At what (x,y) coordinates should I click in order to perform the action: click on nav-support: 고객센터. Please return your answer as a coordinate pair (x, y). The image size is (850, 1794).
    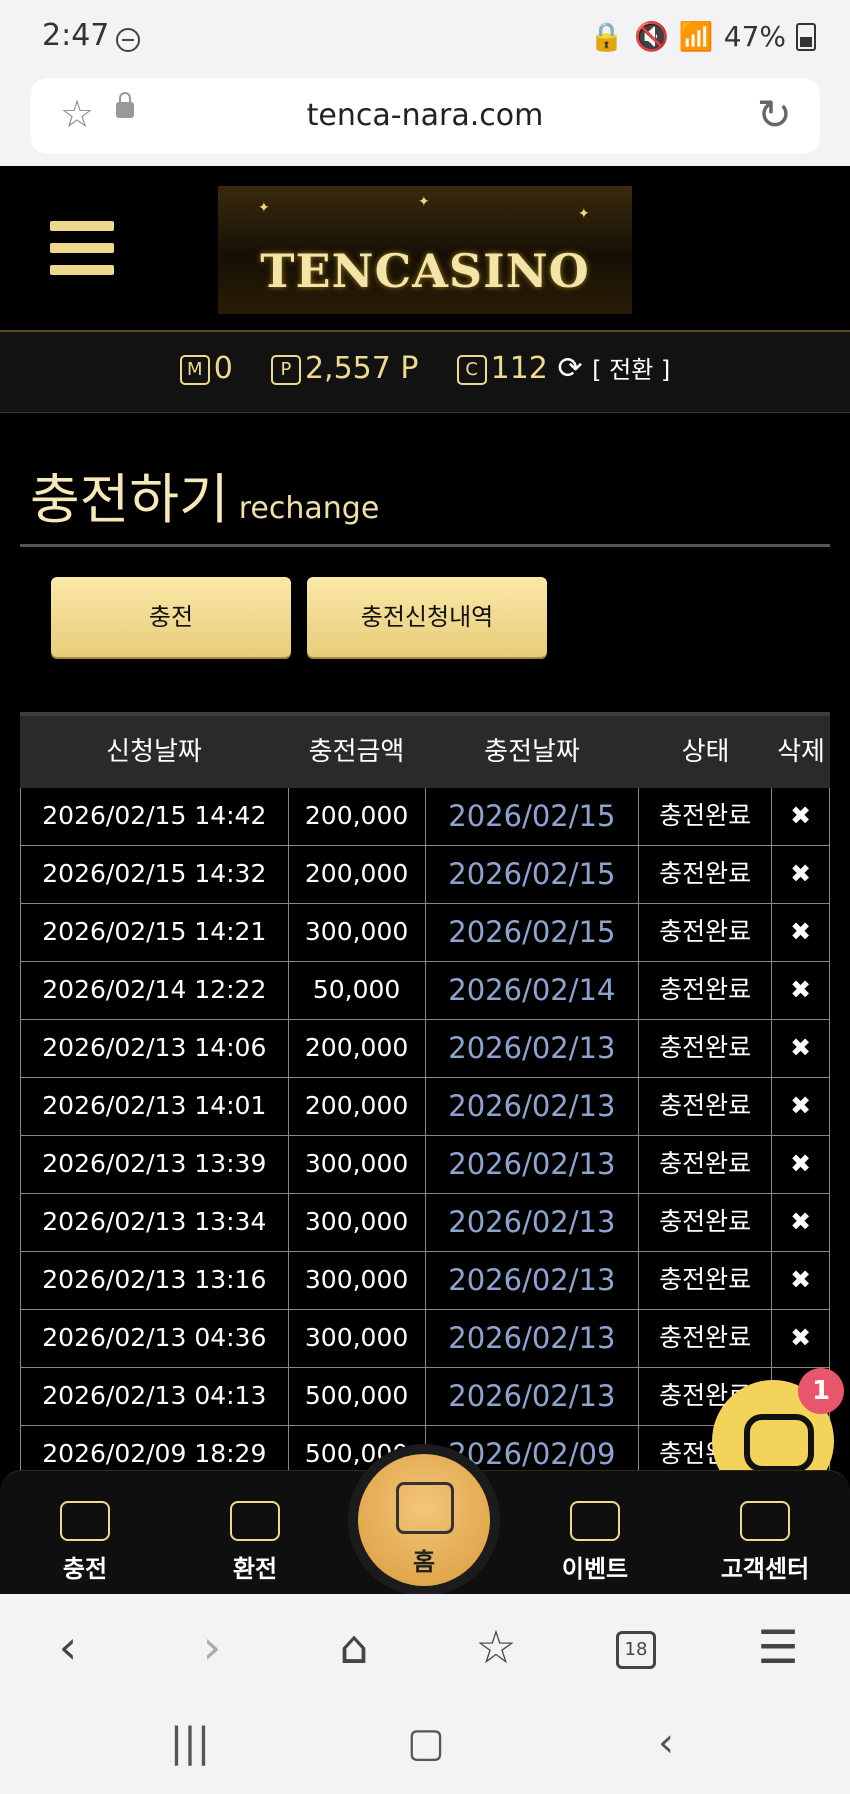
    Looking at the image, I should click on (765, 1542).